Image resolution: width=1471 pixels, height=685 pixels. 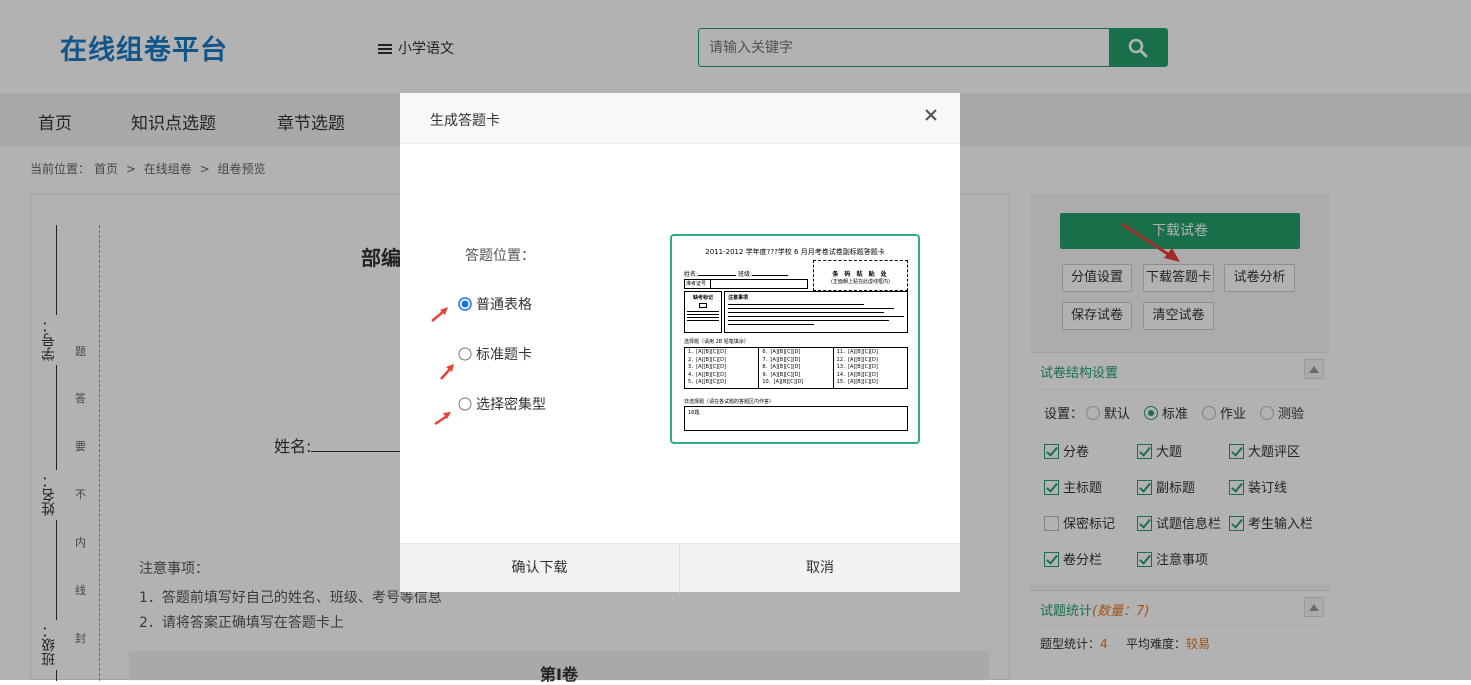 I want to click on option-normal-table: 普通表格, so click(x=495, y=304).